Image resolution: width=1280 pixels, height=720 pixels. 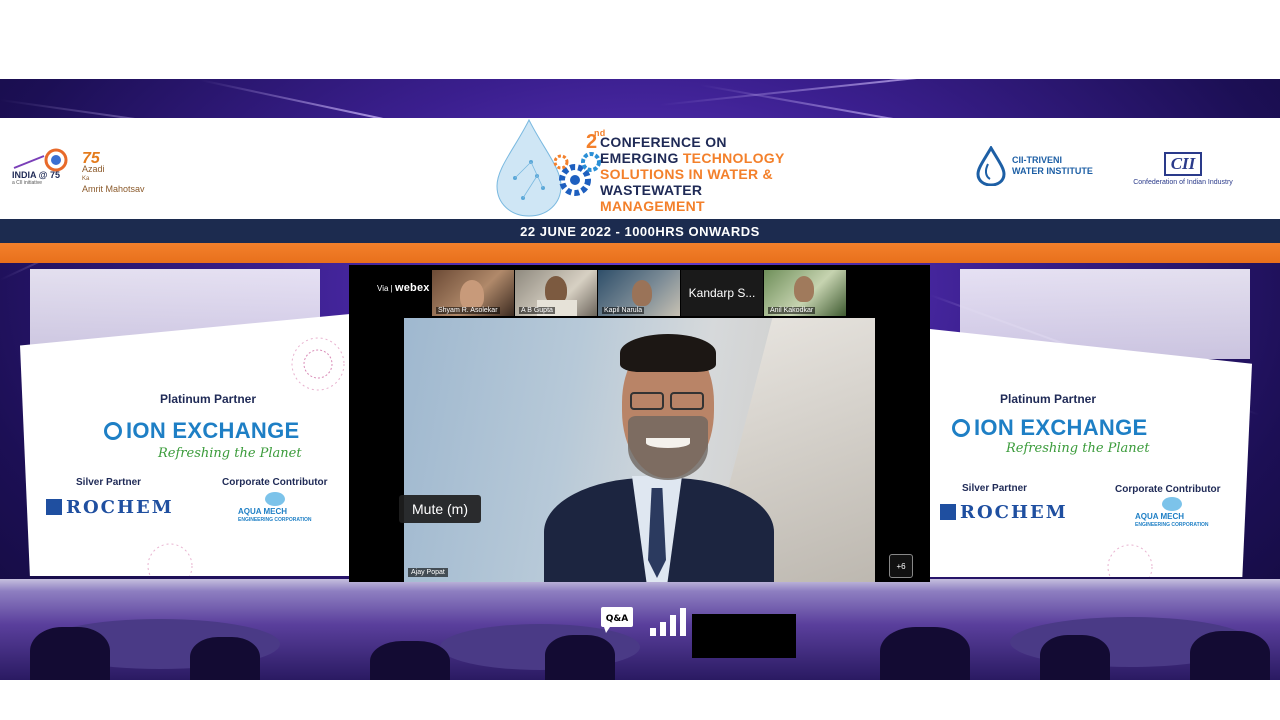 What do you see at coordinates (668, 443) in the screenshot?
I see `speaker-smile` at bounding box center [668, 443].